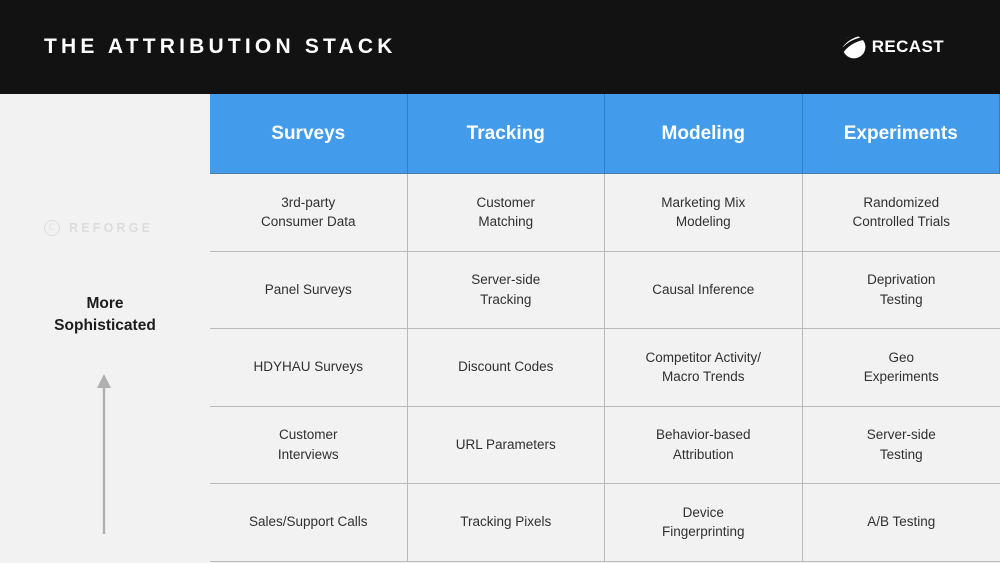 Image resolution: width=1000 pixels, height=563 pixels. What do you see at coordinates (309, 213) in the screenshot?
I see `matrix-cell: 3rd-party Consumer Data` at bounding box center [309, 213].